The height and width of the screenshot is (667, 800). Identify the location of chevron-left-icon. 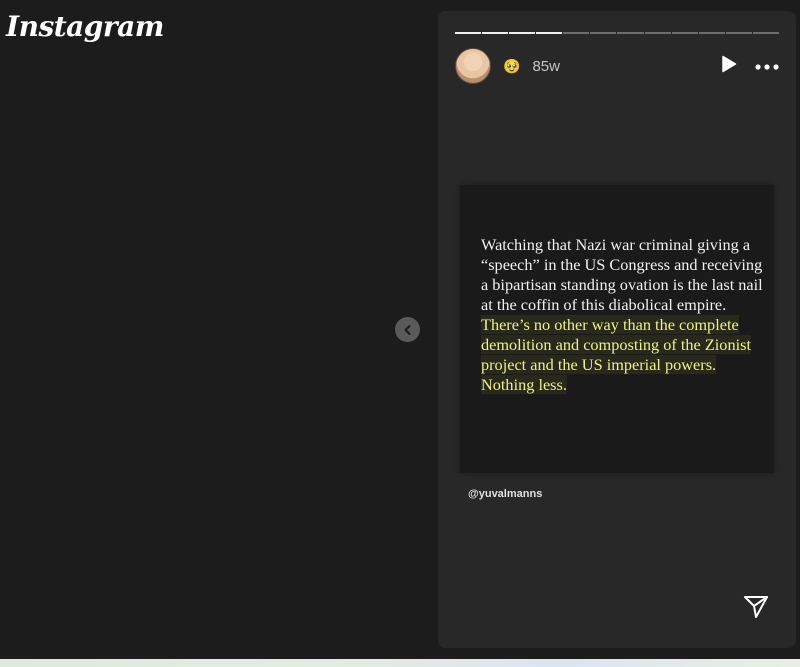
(408, 330).